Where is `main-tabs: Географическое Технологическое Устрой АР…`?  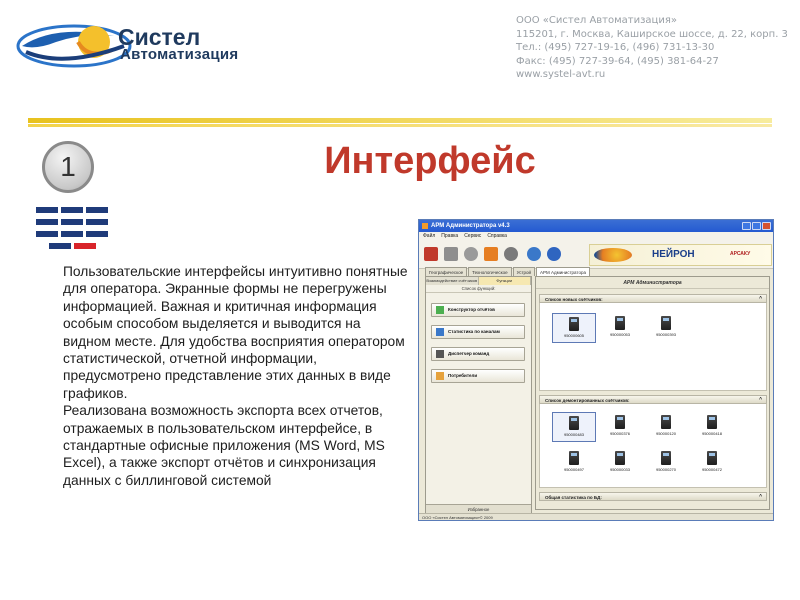
main-tabs: Географическое Технологическое Устрой АР… is located at coordinates (507, 271).